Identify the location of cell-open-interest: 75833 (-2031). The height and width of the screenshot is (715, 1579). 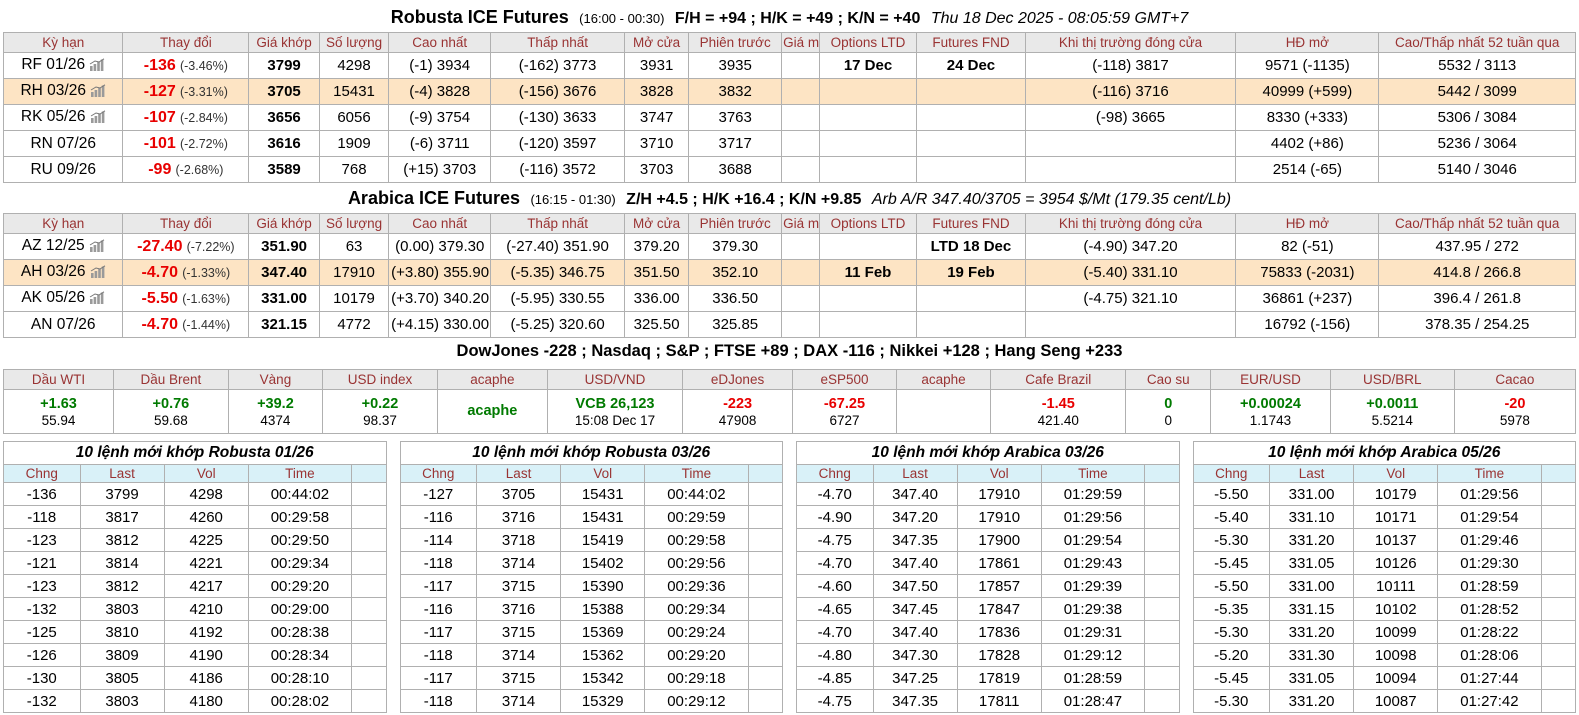
(1307, 272).